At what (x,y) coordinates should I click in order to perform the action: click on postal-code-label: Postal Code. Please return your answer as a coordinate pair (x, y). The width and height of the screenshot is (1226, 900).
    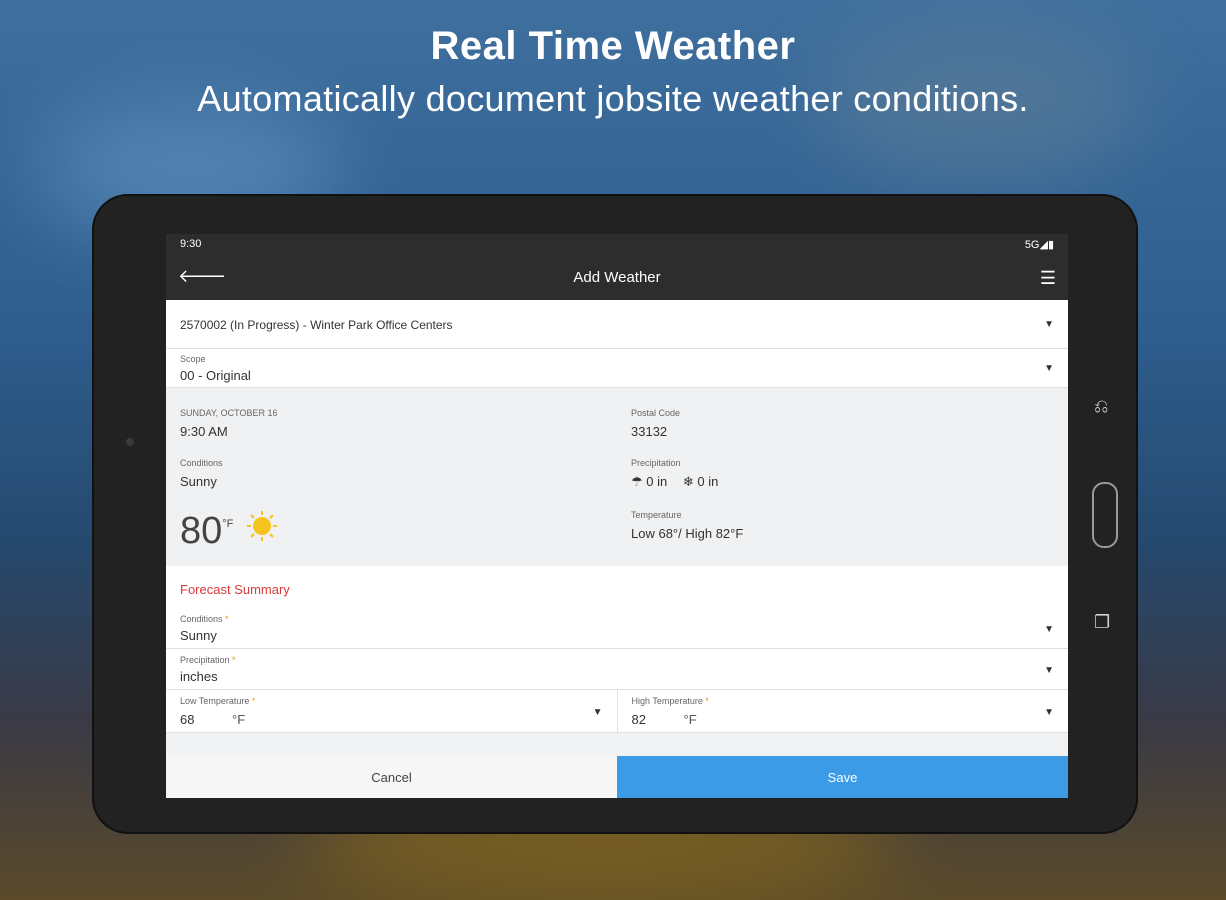
    Looking at the image, I should click on (656, 413).